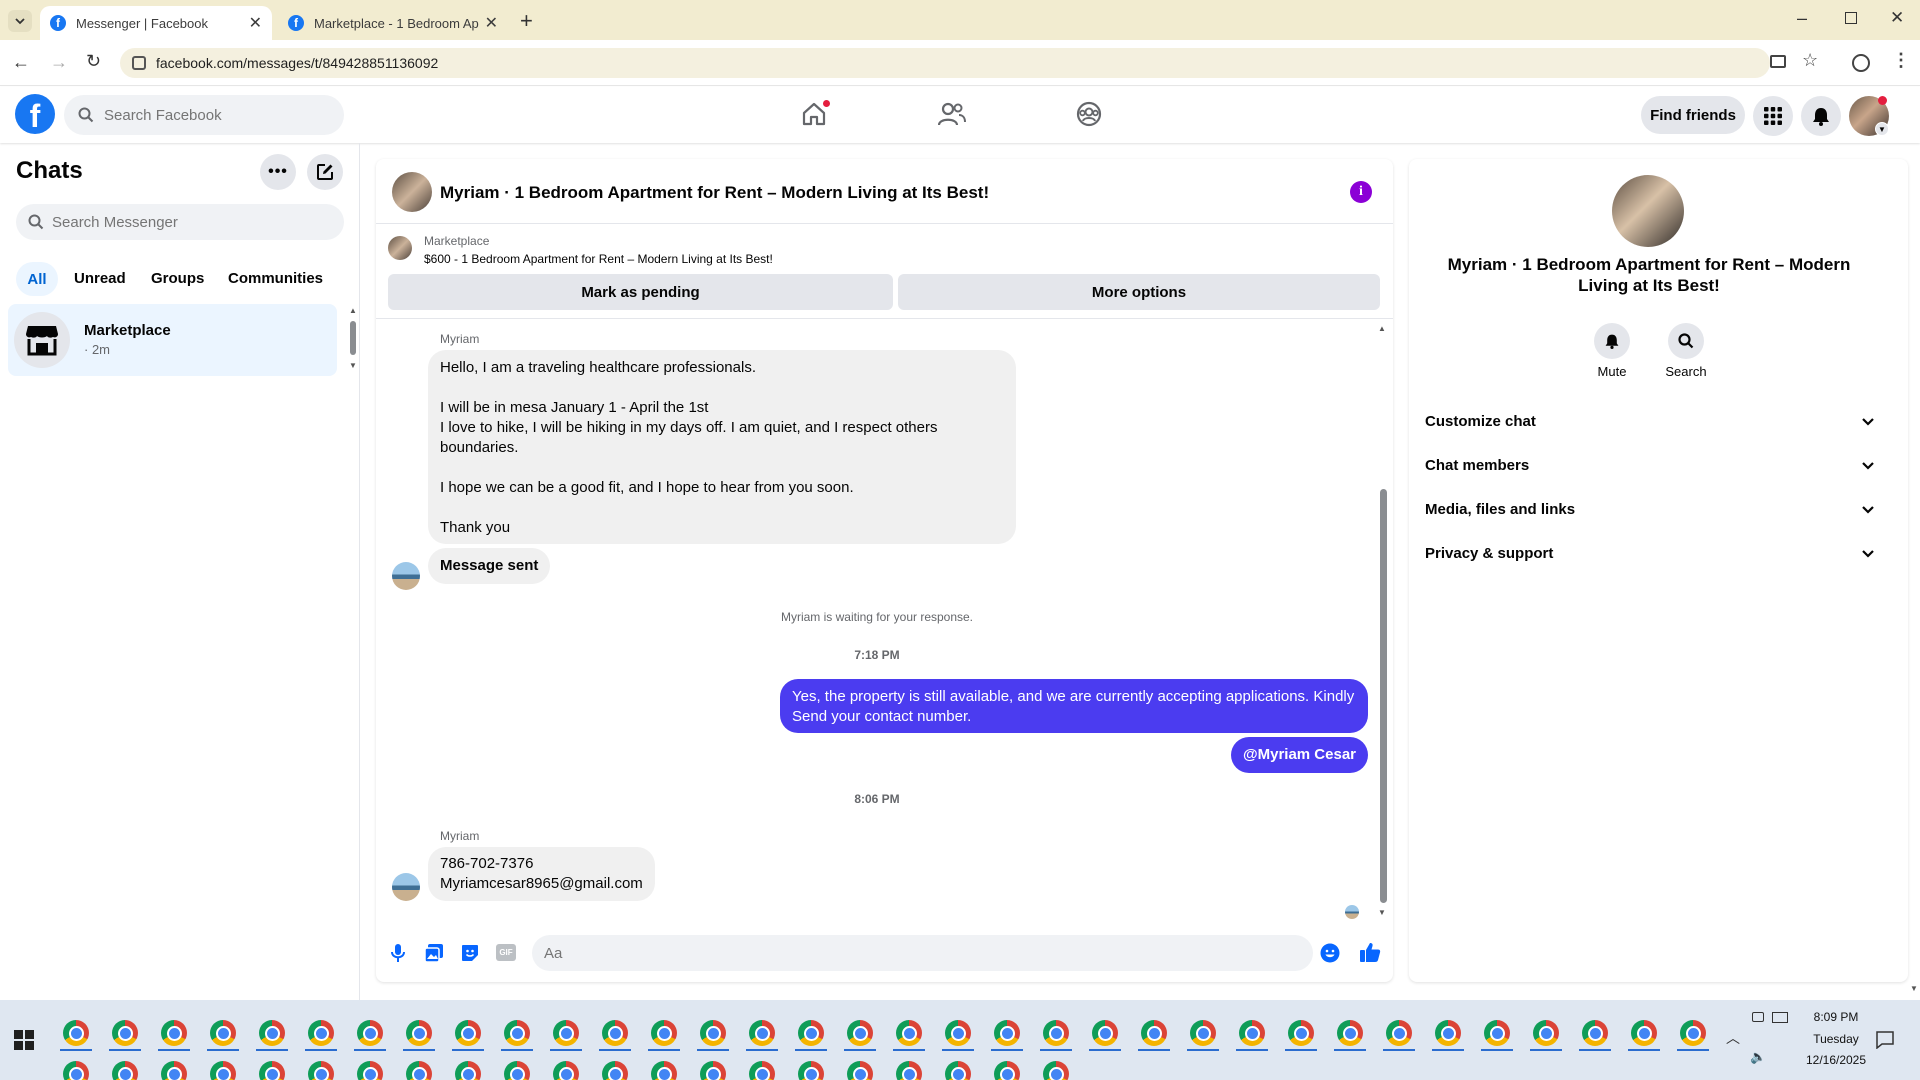 The height and width of the screenshot is (1080, 1920). I want to click on sidebar-scroll-up-icon: ▲, so click(353, 310).